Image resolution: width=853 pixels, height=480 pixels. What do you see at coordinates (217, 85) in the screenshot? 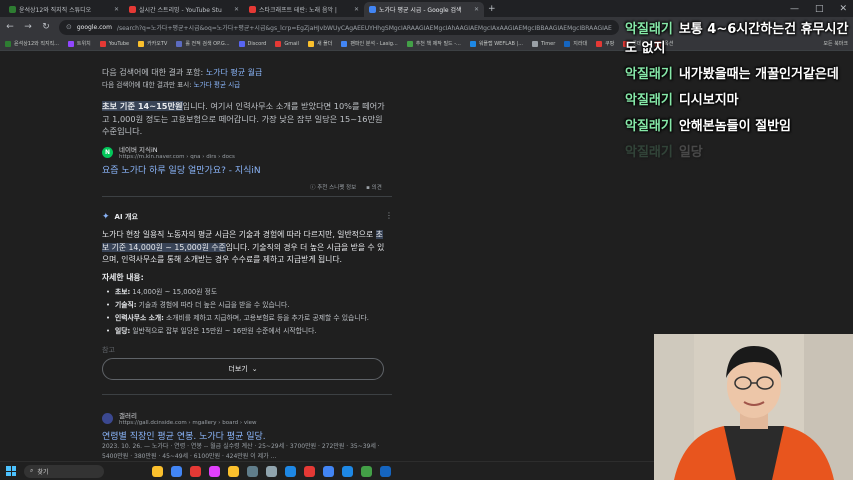
I see `original-query-link: 노가다 평균 시급` at bounding box center [217, 85].